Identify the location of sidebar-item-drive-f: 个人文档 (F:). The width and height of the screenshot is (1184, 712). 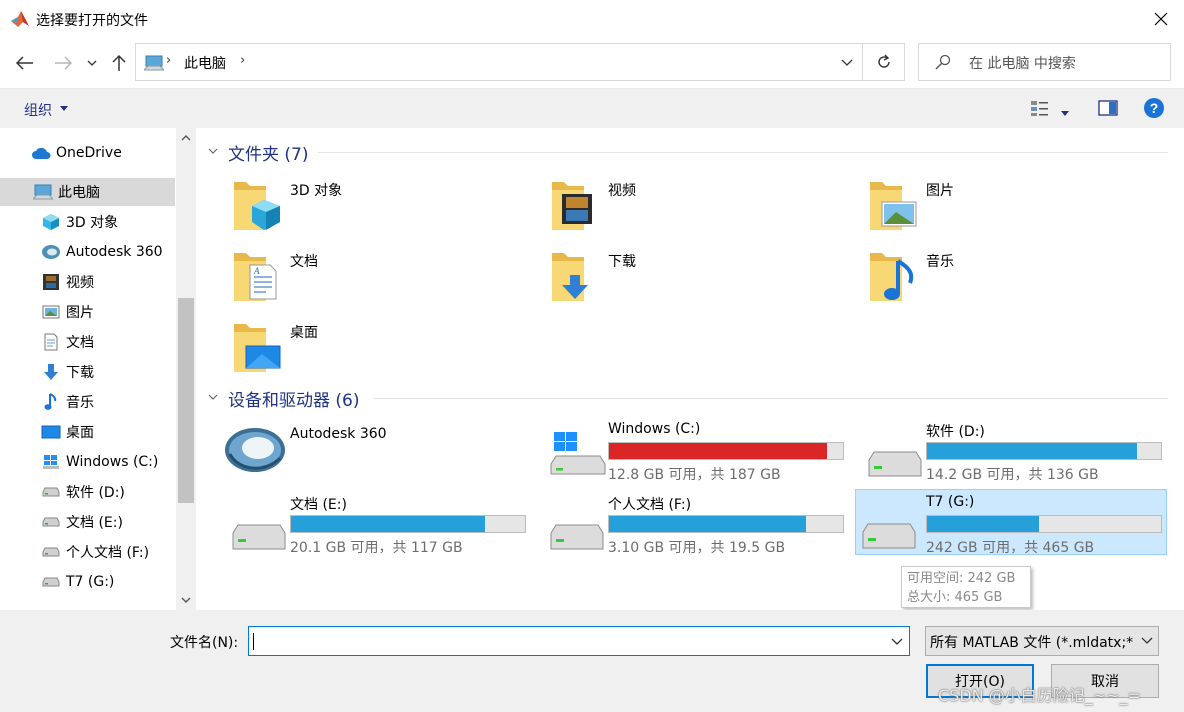
(87, 552).